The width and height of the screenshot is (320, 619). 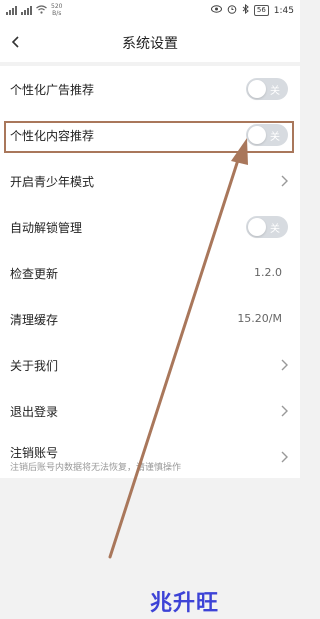 What do you see at coordinates (185, 603) in the screenshot?
I see `watermark-logo: 兆升旺` at bounding box center [185, 603].